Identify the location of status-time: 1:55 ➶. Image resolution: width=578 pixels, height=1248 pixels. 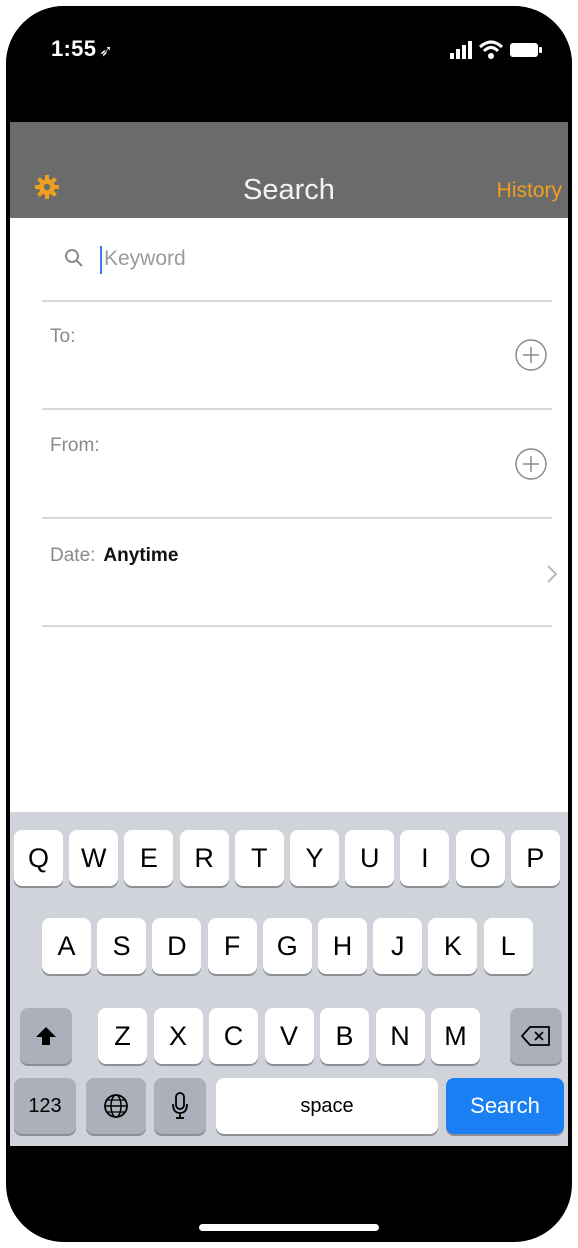
(82, 49).